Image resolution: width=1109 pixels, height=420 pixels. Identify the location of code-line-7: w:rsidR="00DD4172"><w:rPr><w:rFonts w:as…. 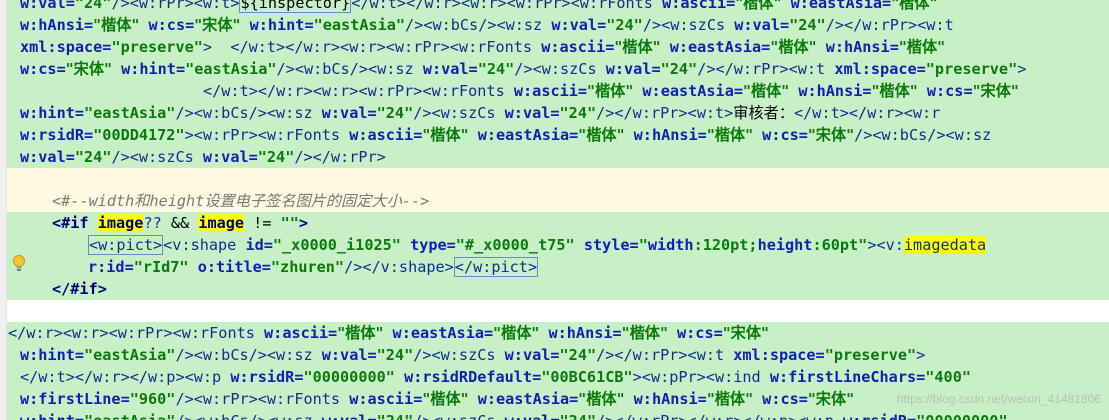
(505, 135).